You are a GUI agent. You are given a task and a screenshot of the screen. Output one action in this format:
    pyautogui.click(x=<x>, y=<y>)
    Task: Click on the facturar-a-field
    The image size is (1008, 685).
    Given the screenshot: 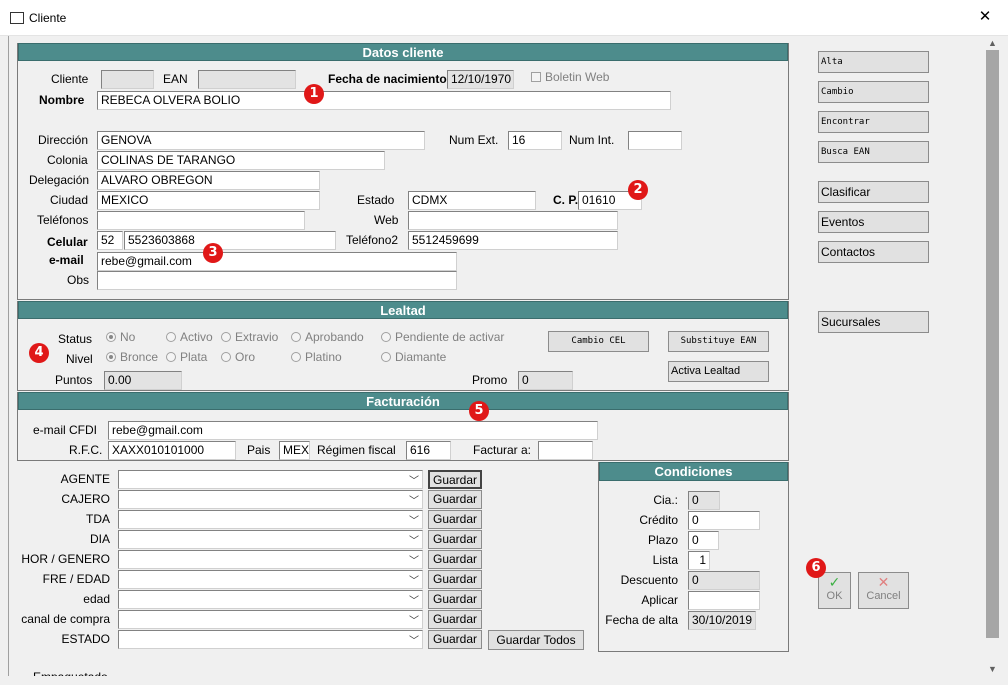 What is the action you would take?
    pyautogui.click(x=565, y=450)
    